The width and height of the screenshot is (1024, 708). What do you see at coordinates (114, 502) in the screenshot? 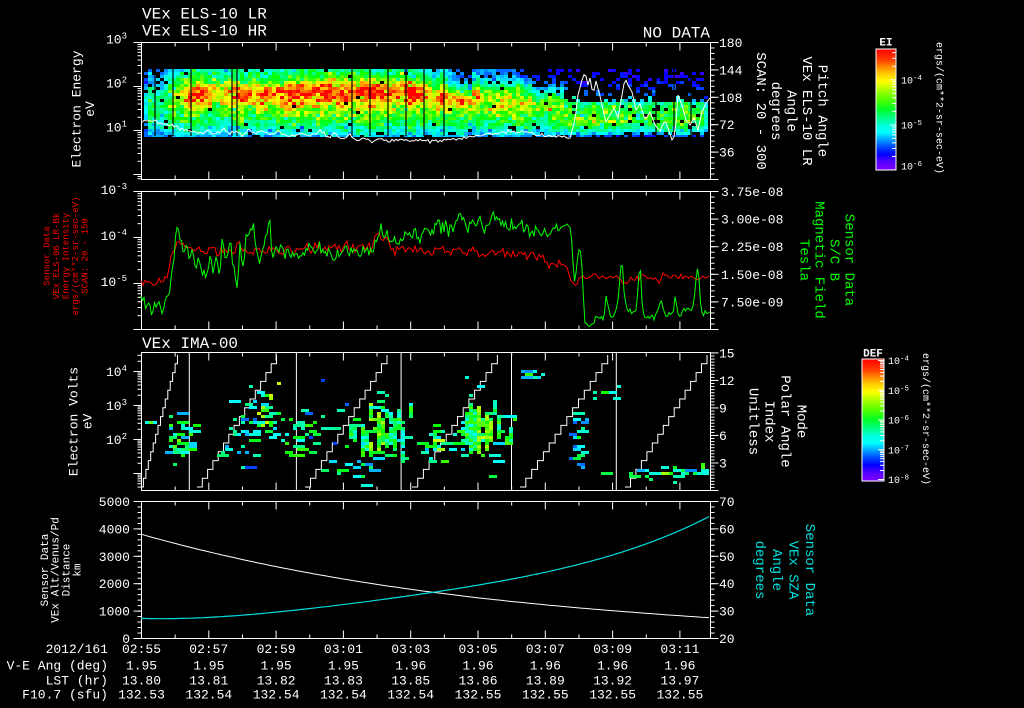
I see `svg-text: 5000` at bounding box center [114, 502].